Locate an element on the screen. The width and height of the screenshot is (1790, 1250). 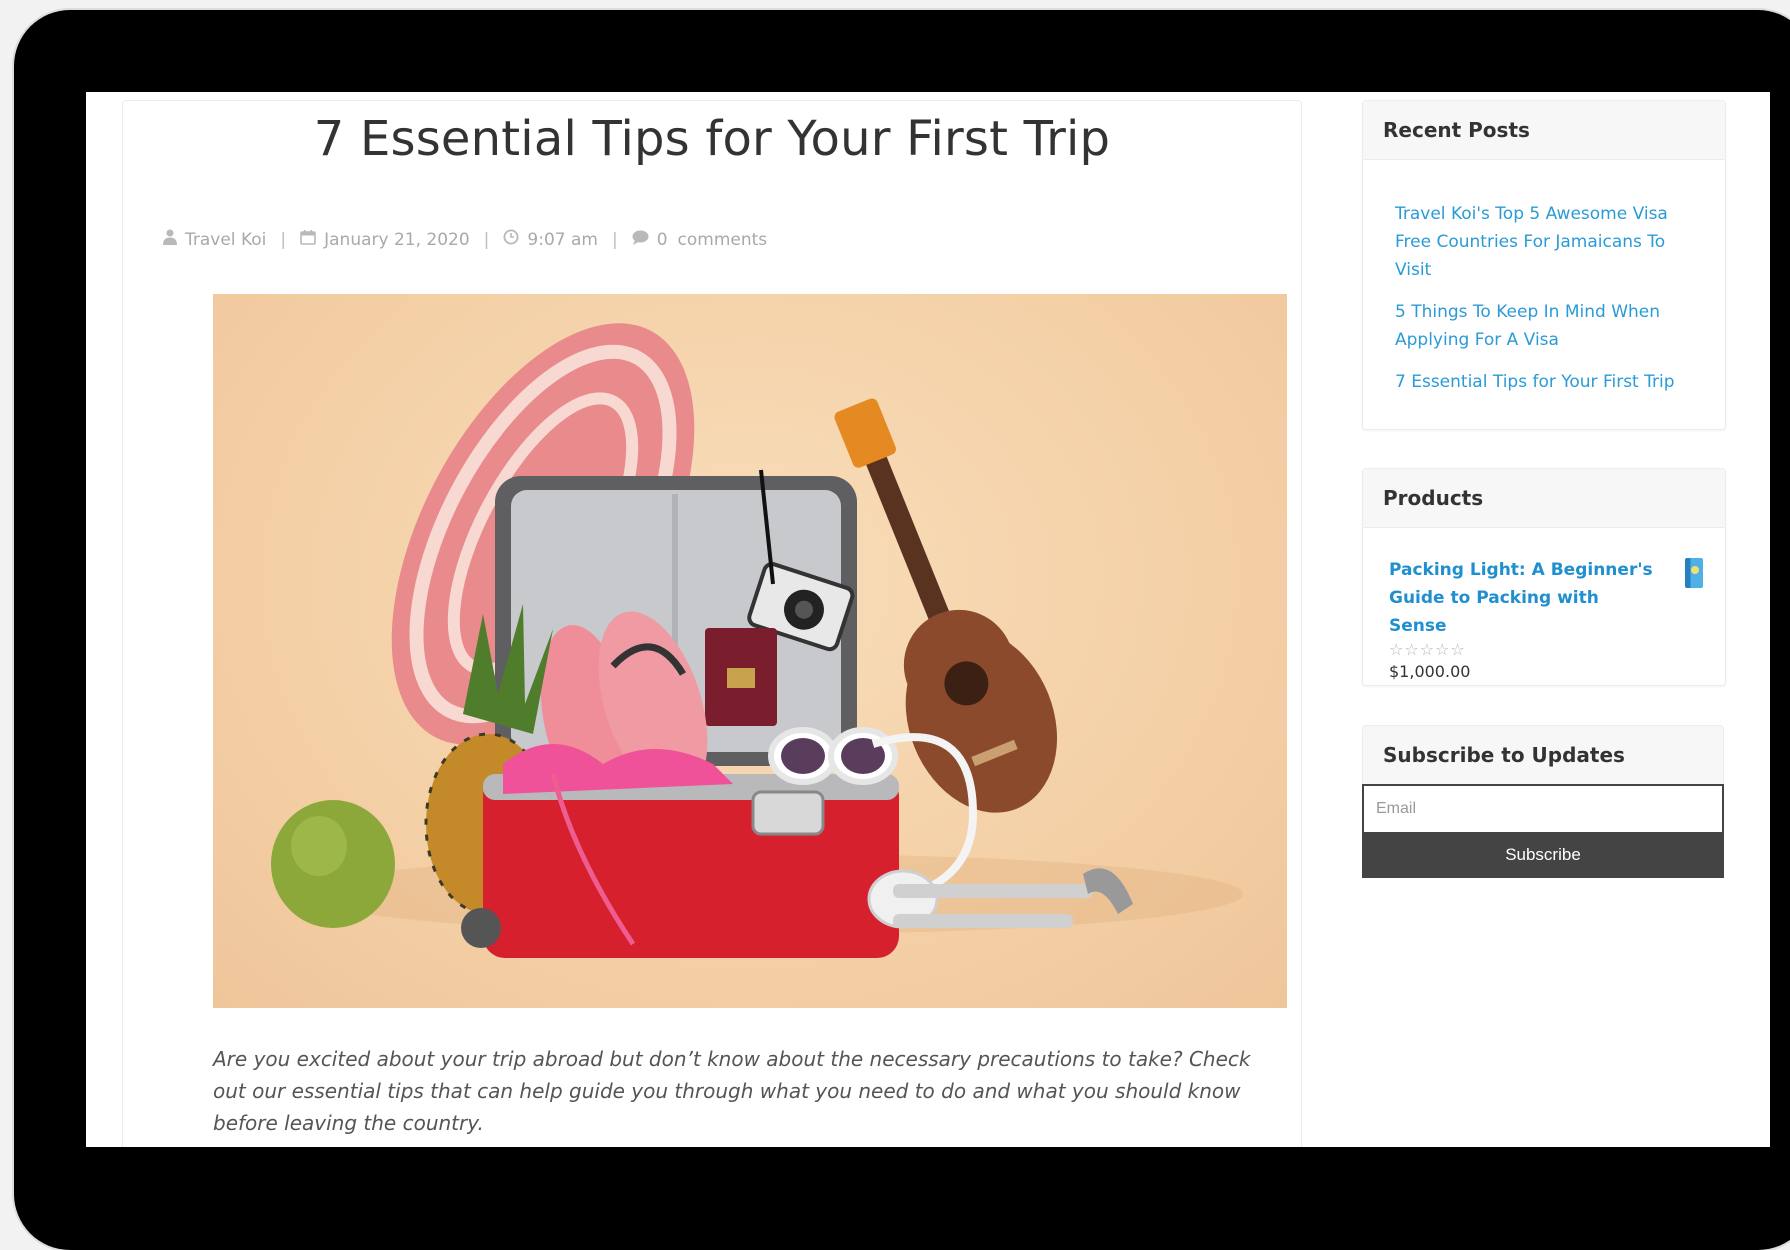
comments-link: comments is located at coordinates (723, 240).